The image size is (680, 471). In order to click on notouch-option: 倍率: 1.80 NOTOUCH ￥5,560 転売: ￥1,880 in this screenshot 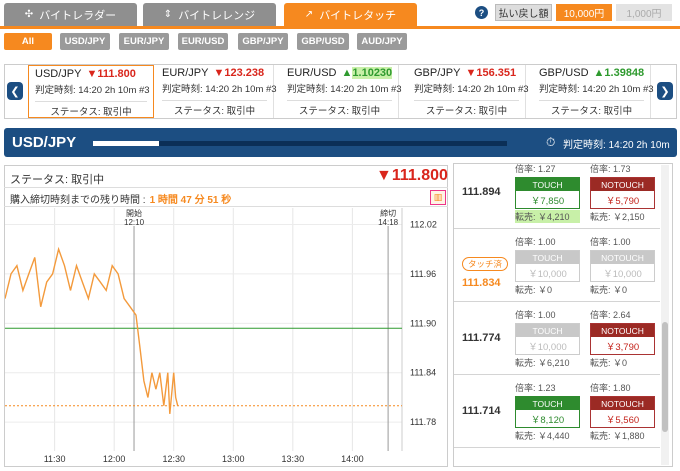, I will do `click(622, 411)`.